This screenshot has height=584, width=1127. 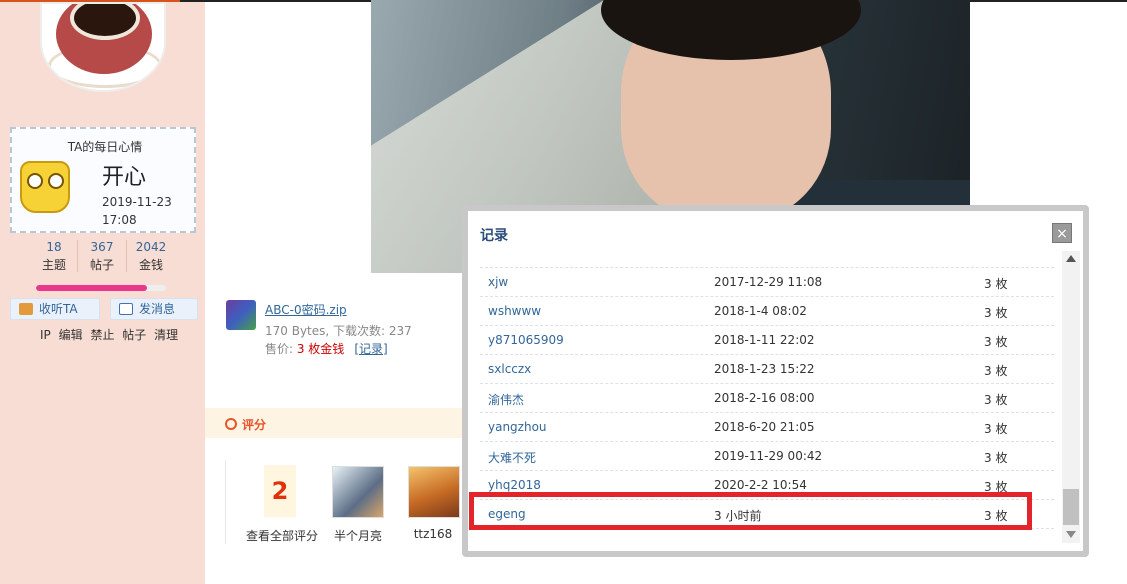 I want to click on rating-count: 2, so click(x=280, y=491).